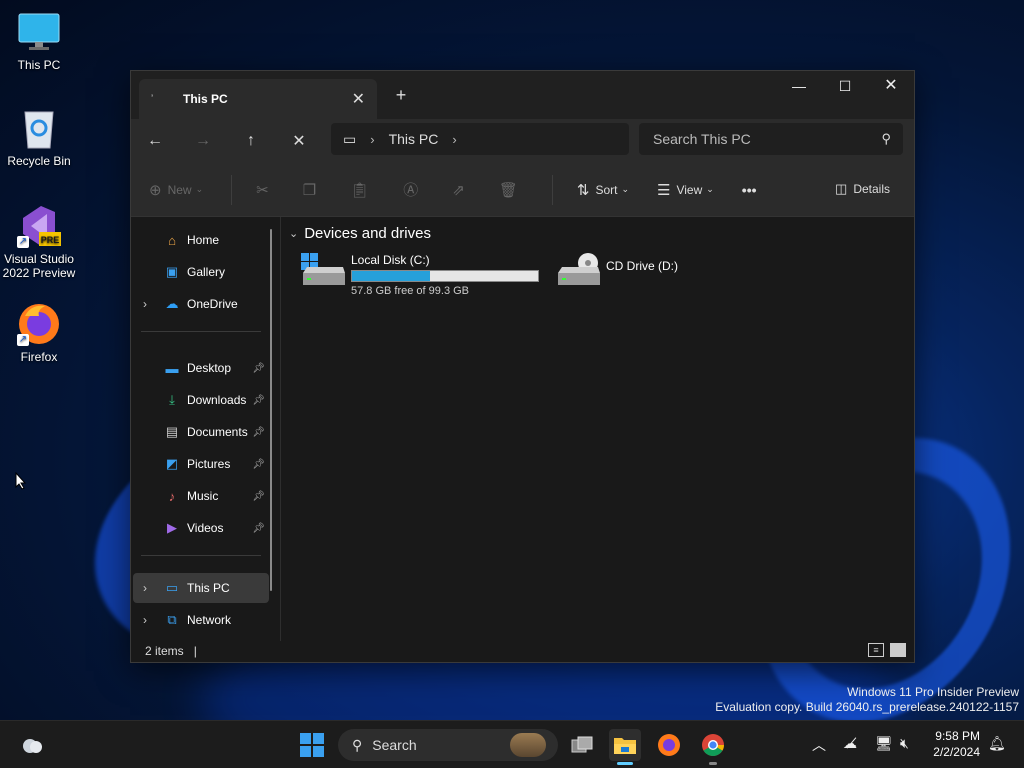 The width and height of the screenshot is (1024, 768). Describe the element at coordinates (884, 743) in the screenshot. I see `network-icon: 🖥︎` at that location.